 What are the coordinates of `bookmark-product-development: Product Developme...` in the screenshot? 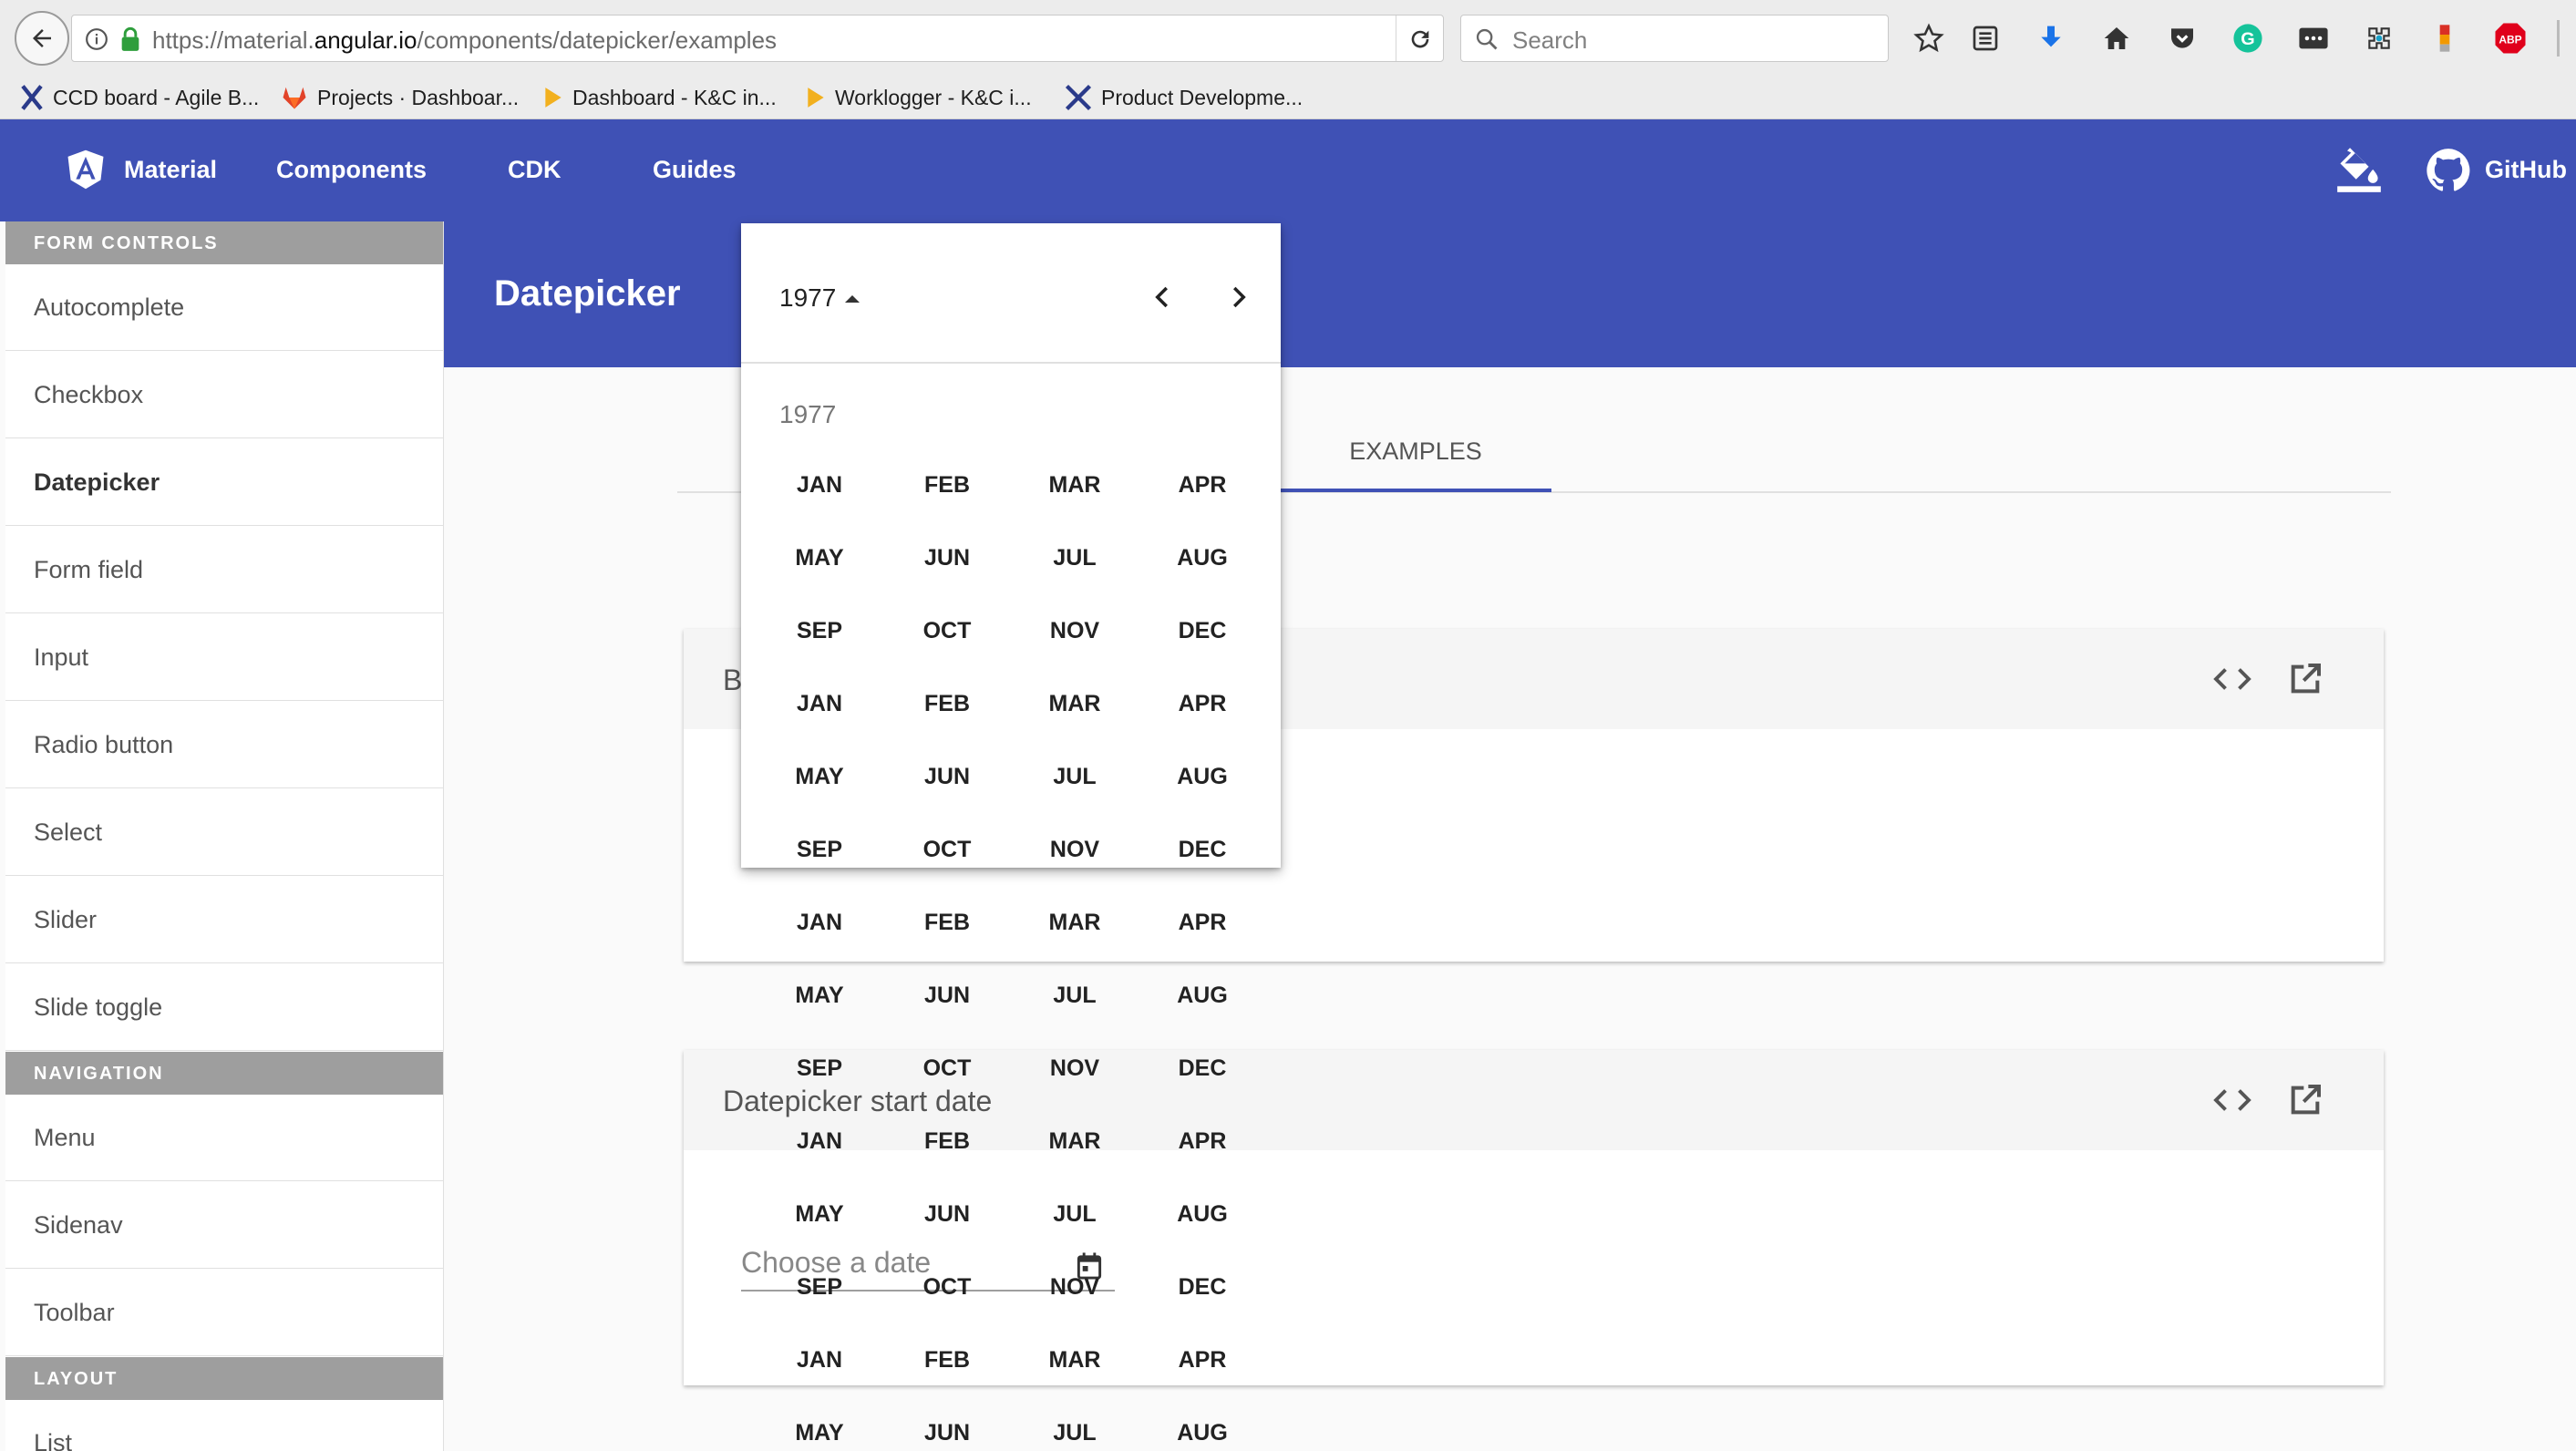 It's located at (1184, 97).